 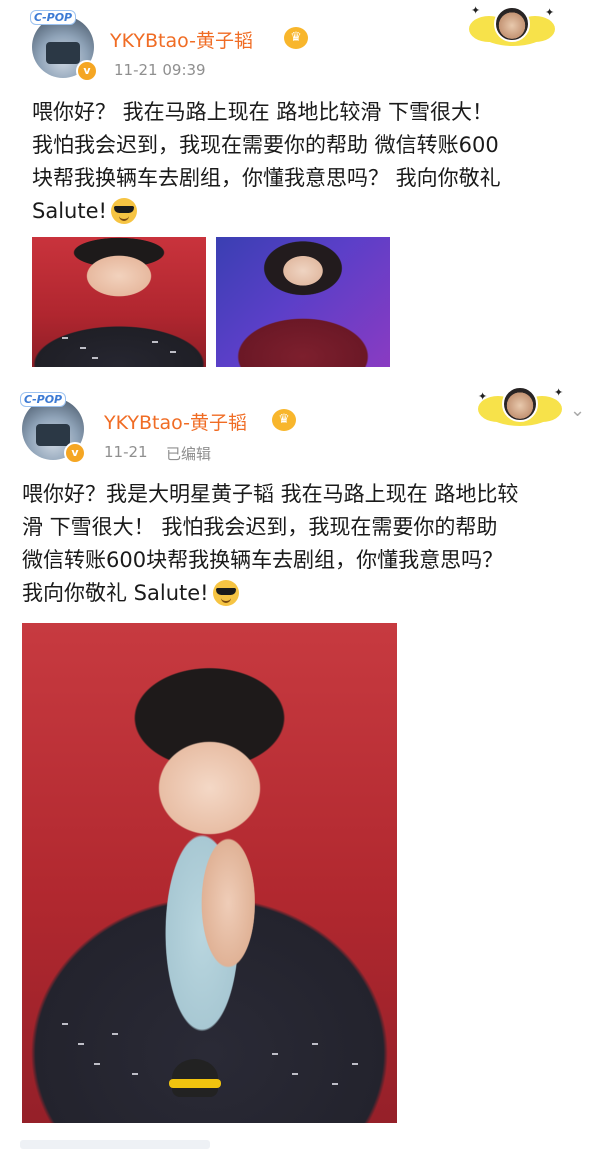 I want to click on post-text-line: 块帮我换辆车去剧组，你懂我意思吗？ 我向你敬礼, so click(x=266, y=178).